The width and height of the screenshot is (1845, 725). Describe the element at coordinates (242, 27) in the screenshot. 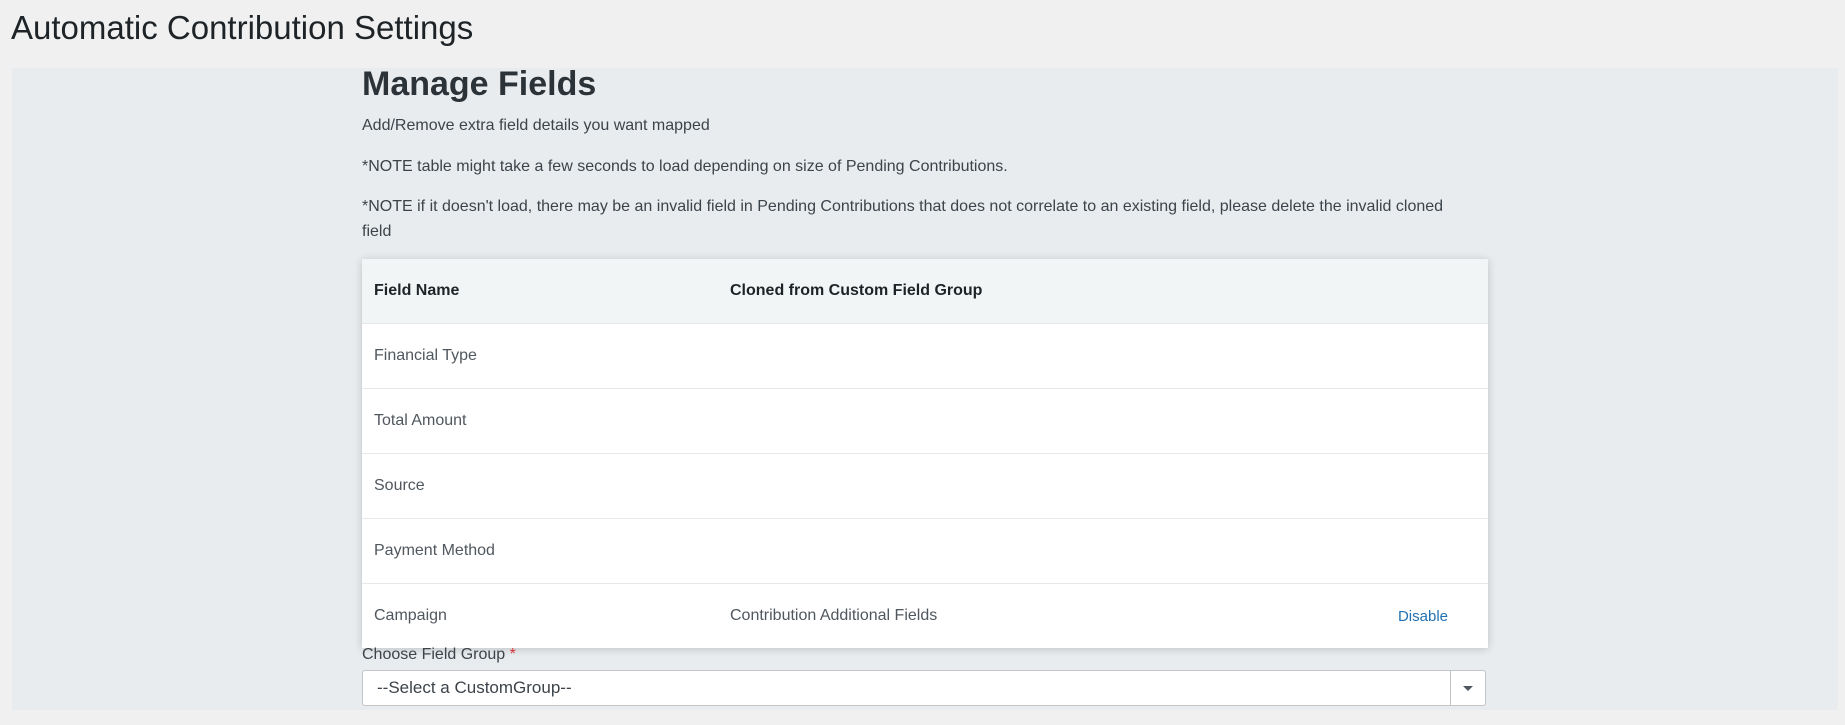

I see `page-title: Automatic Contribution Settings` at that location.